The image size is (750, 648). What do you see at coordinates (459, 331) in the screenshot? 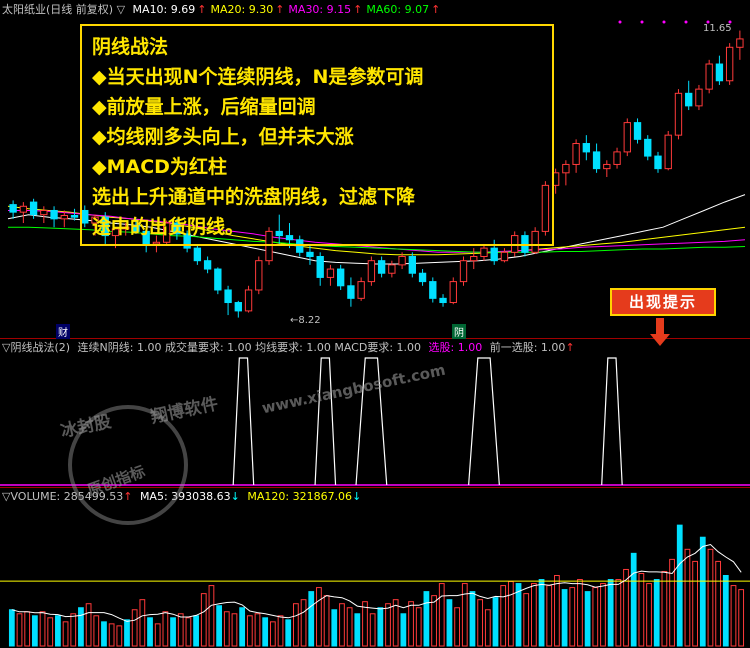
I see `signal-marker: 阴` at bounding box center [459, 331].